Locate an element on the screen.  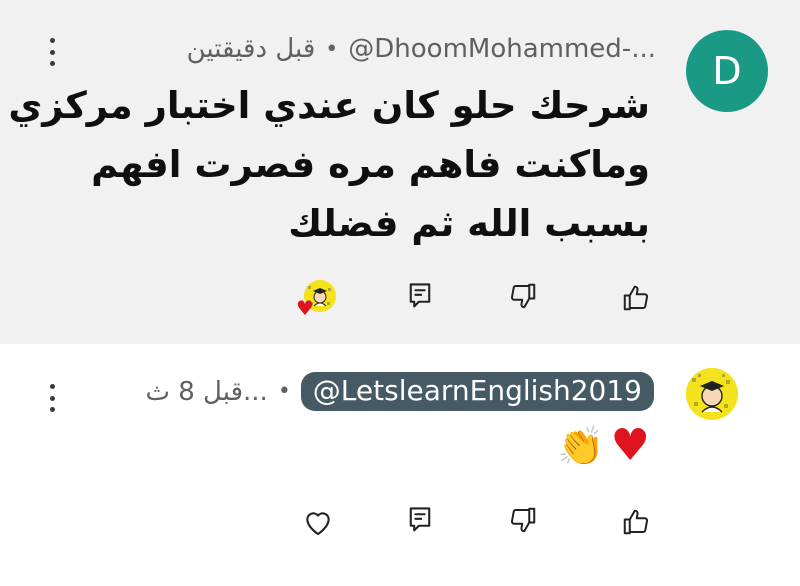
clapping-hands-emoji: 👏 is located at coordinates (581, 446).